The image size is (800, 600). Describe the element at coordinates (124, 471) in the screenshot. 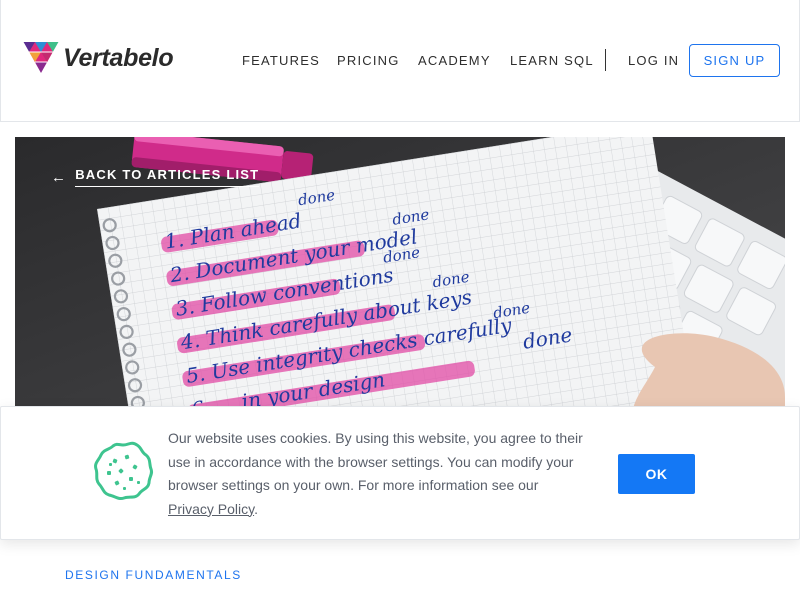

I see `cookie-icon` at that location.